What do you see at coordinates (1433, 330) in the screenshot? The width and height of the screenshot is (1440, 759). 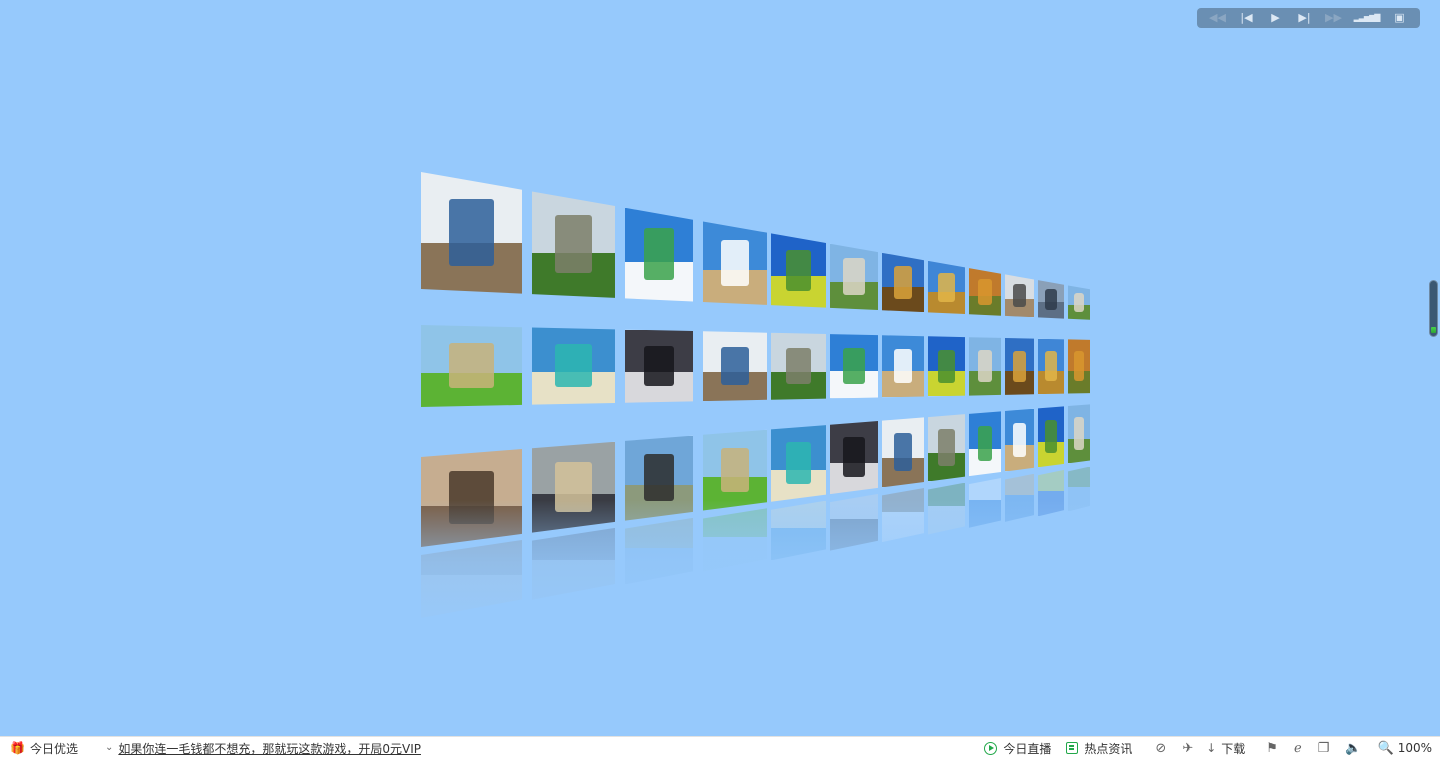 I see `scroll-grip-icon` at bounding box center [1433, 330].